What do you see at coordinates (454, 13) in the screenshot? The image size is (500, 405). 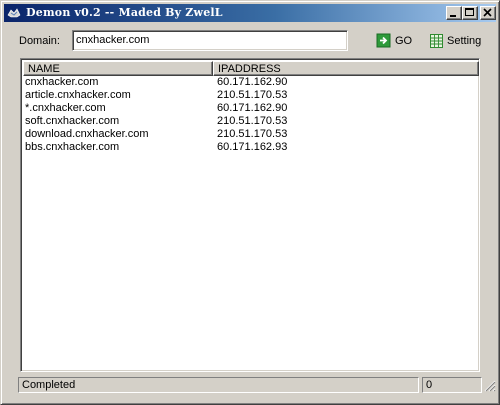 I see `minimize-button` at bounding box center [454, 13].